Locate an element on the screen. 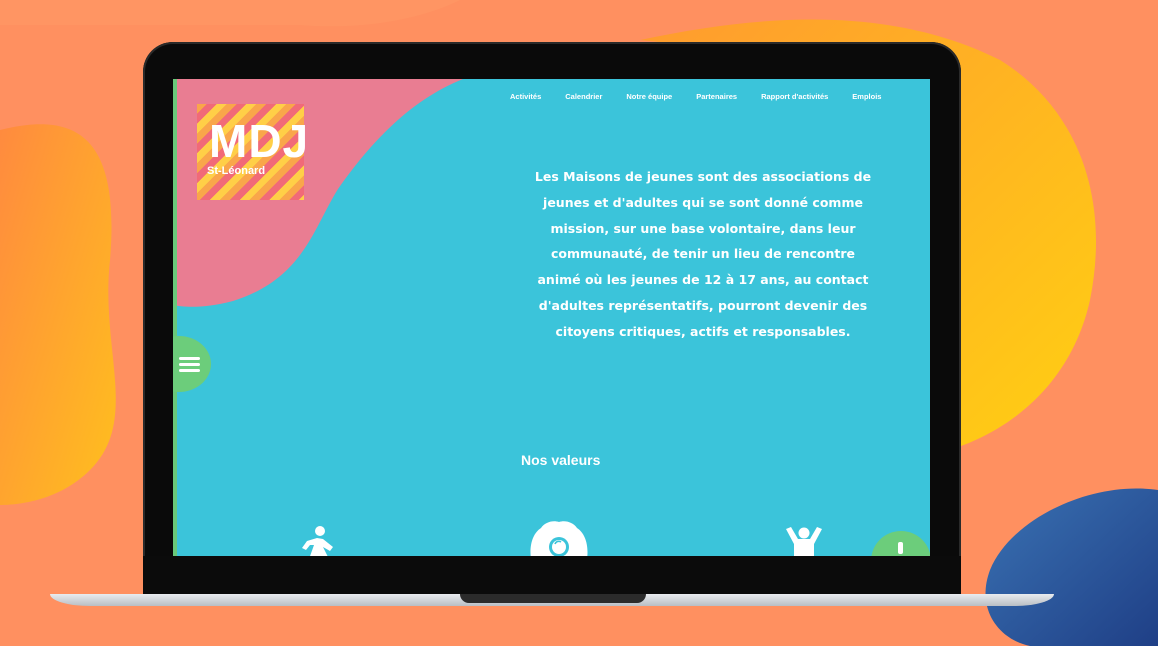  green-edge is located at coordinates (175, 317).